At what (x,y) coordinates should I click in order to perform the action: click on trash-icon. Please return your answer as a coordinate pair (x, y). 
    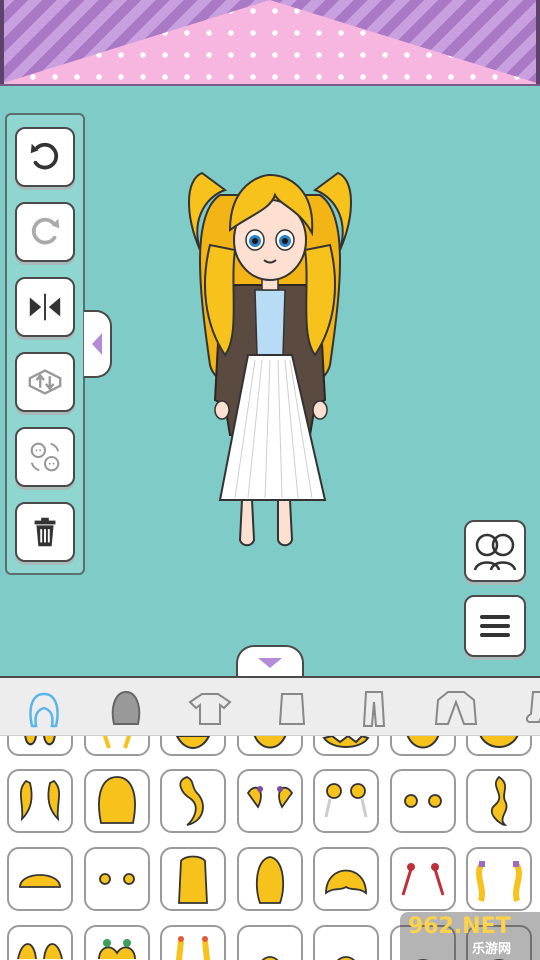
    Looking at the image, I should click on (45, 532).